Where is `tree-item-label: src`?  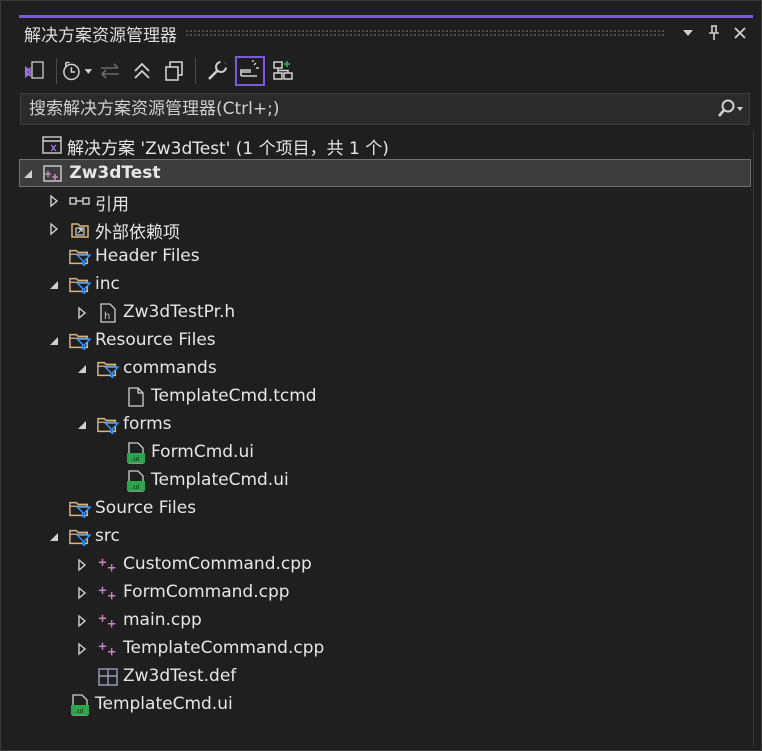 tree-item-label: src is located at coordinates (107, 536).